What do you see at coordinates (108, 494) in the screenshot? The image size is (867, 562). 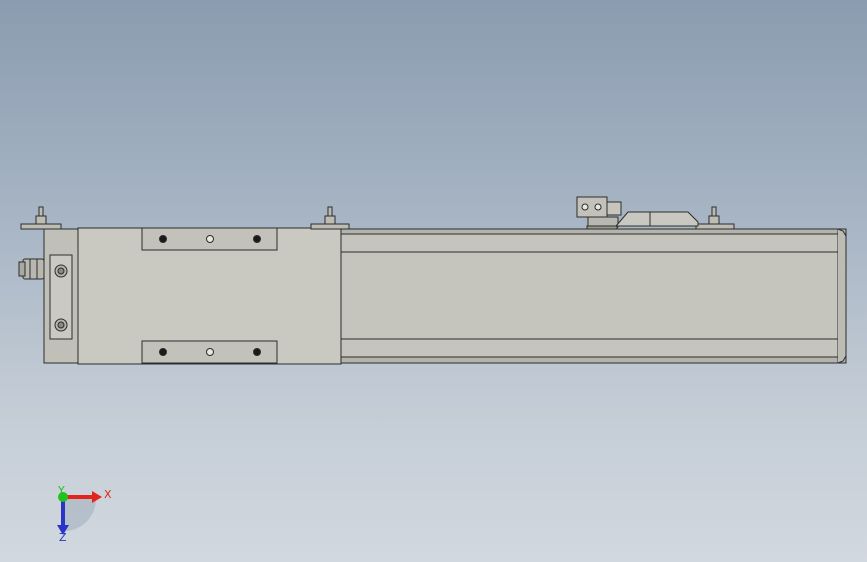 I see `x-axis-label: X` at bounding box center [108, 494].